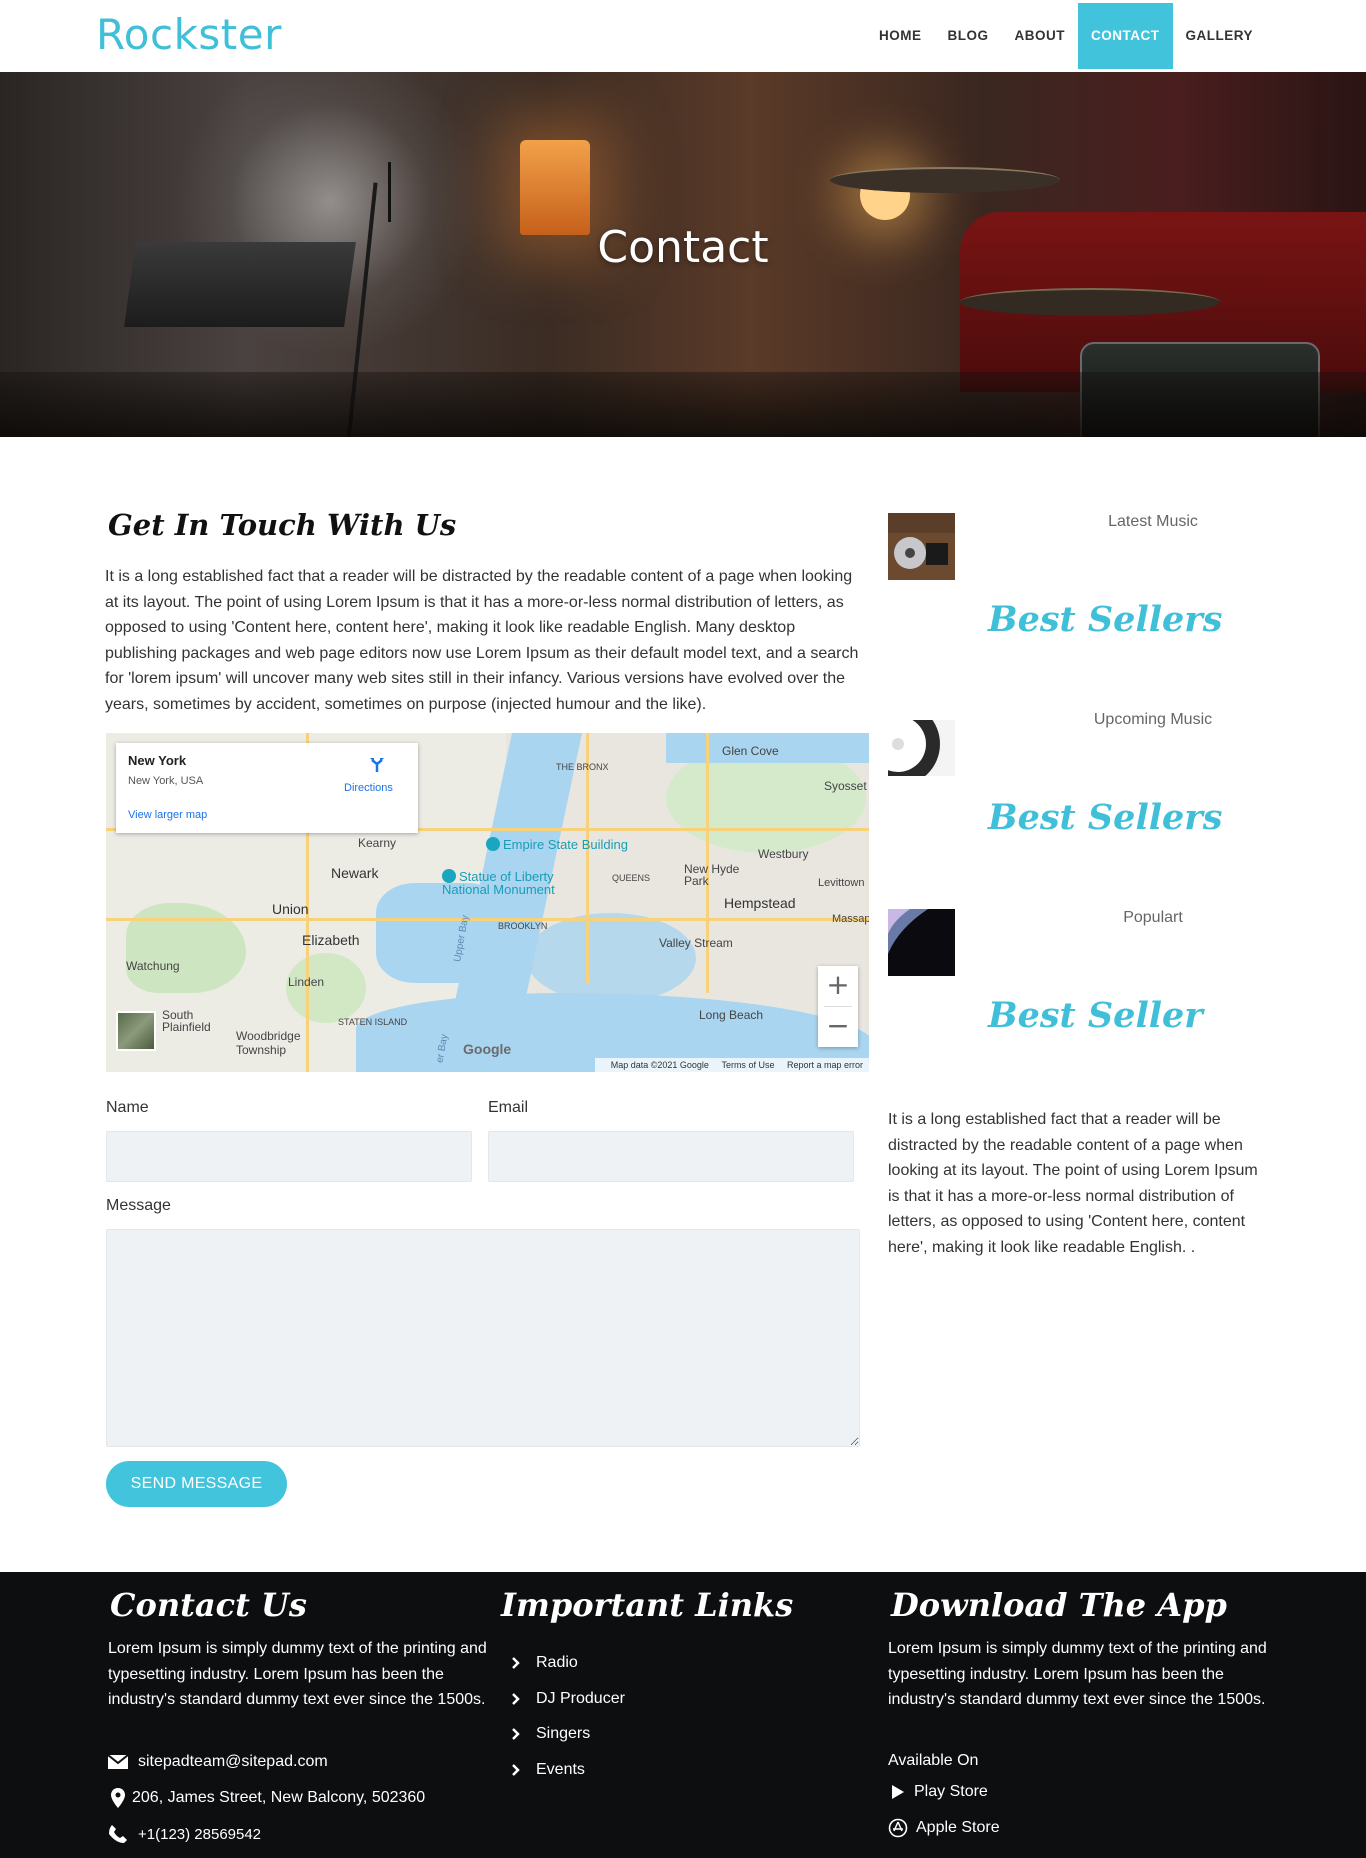 The height and width of the screenshot is (1858, 1366). Describe the element at coordinates (196, 1484) in the screenshot. I see `send-message-button: SEND MESSAGE` at that location.